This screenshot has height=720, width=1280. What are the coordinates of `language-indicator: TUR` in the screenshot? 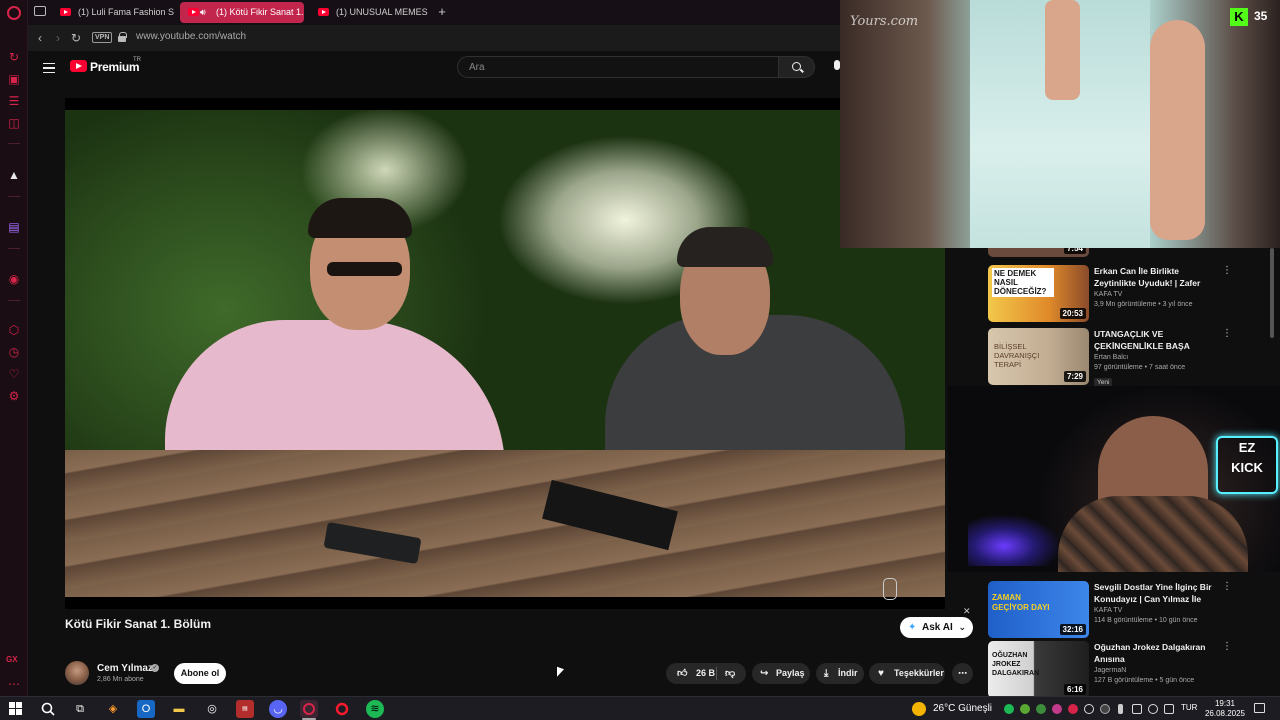 It's located at (1189, 707).